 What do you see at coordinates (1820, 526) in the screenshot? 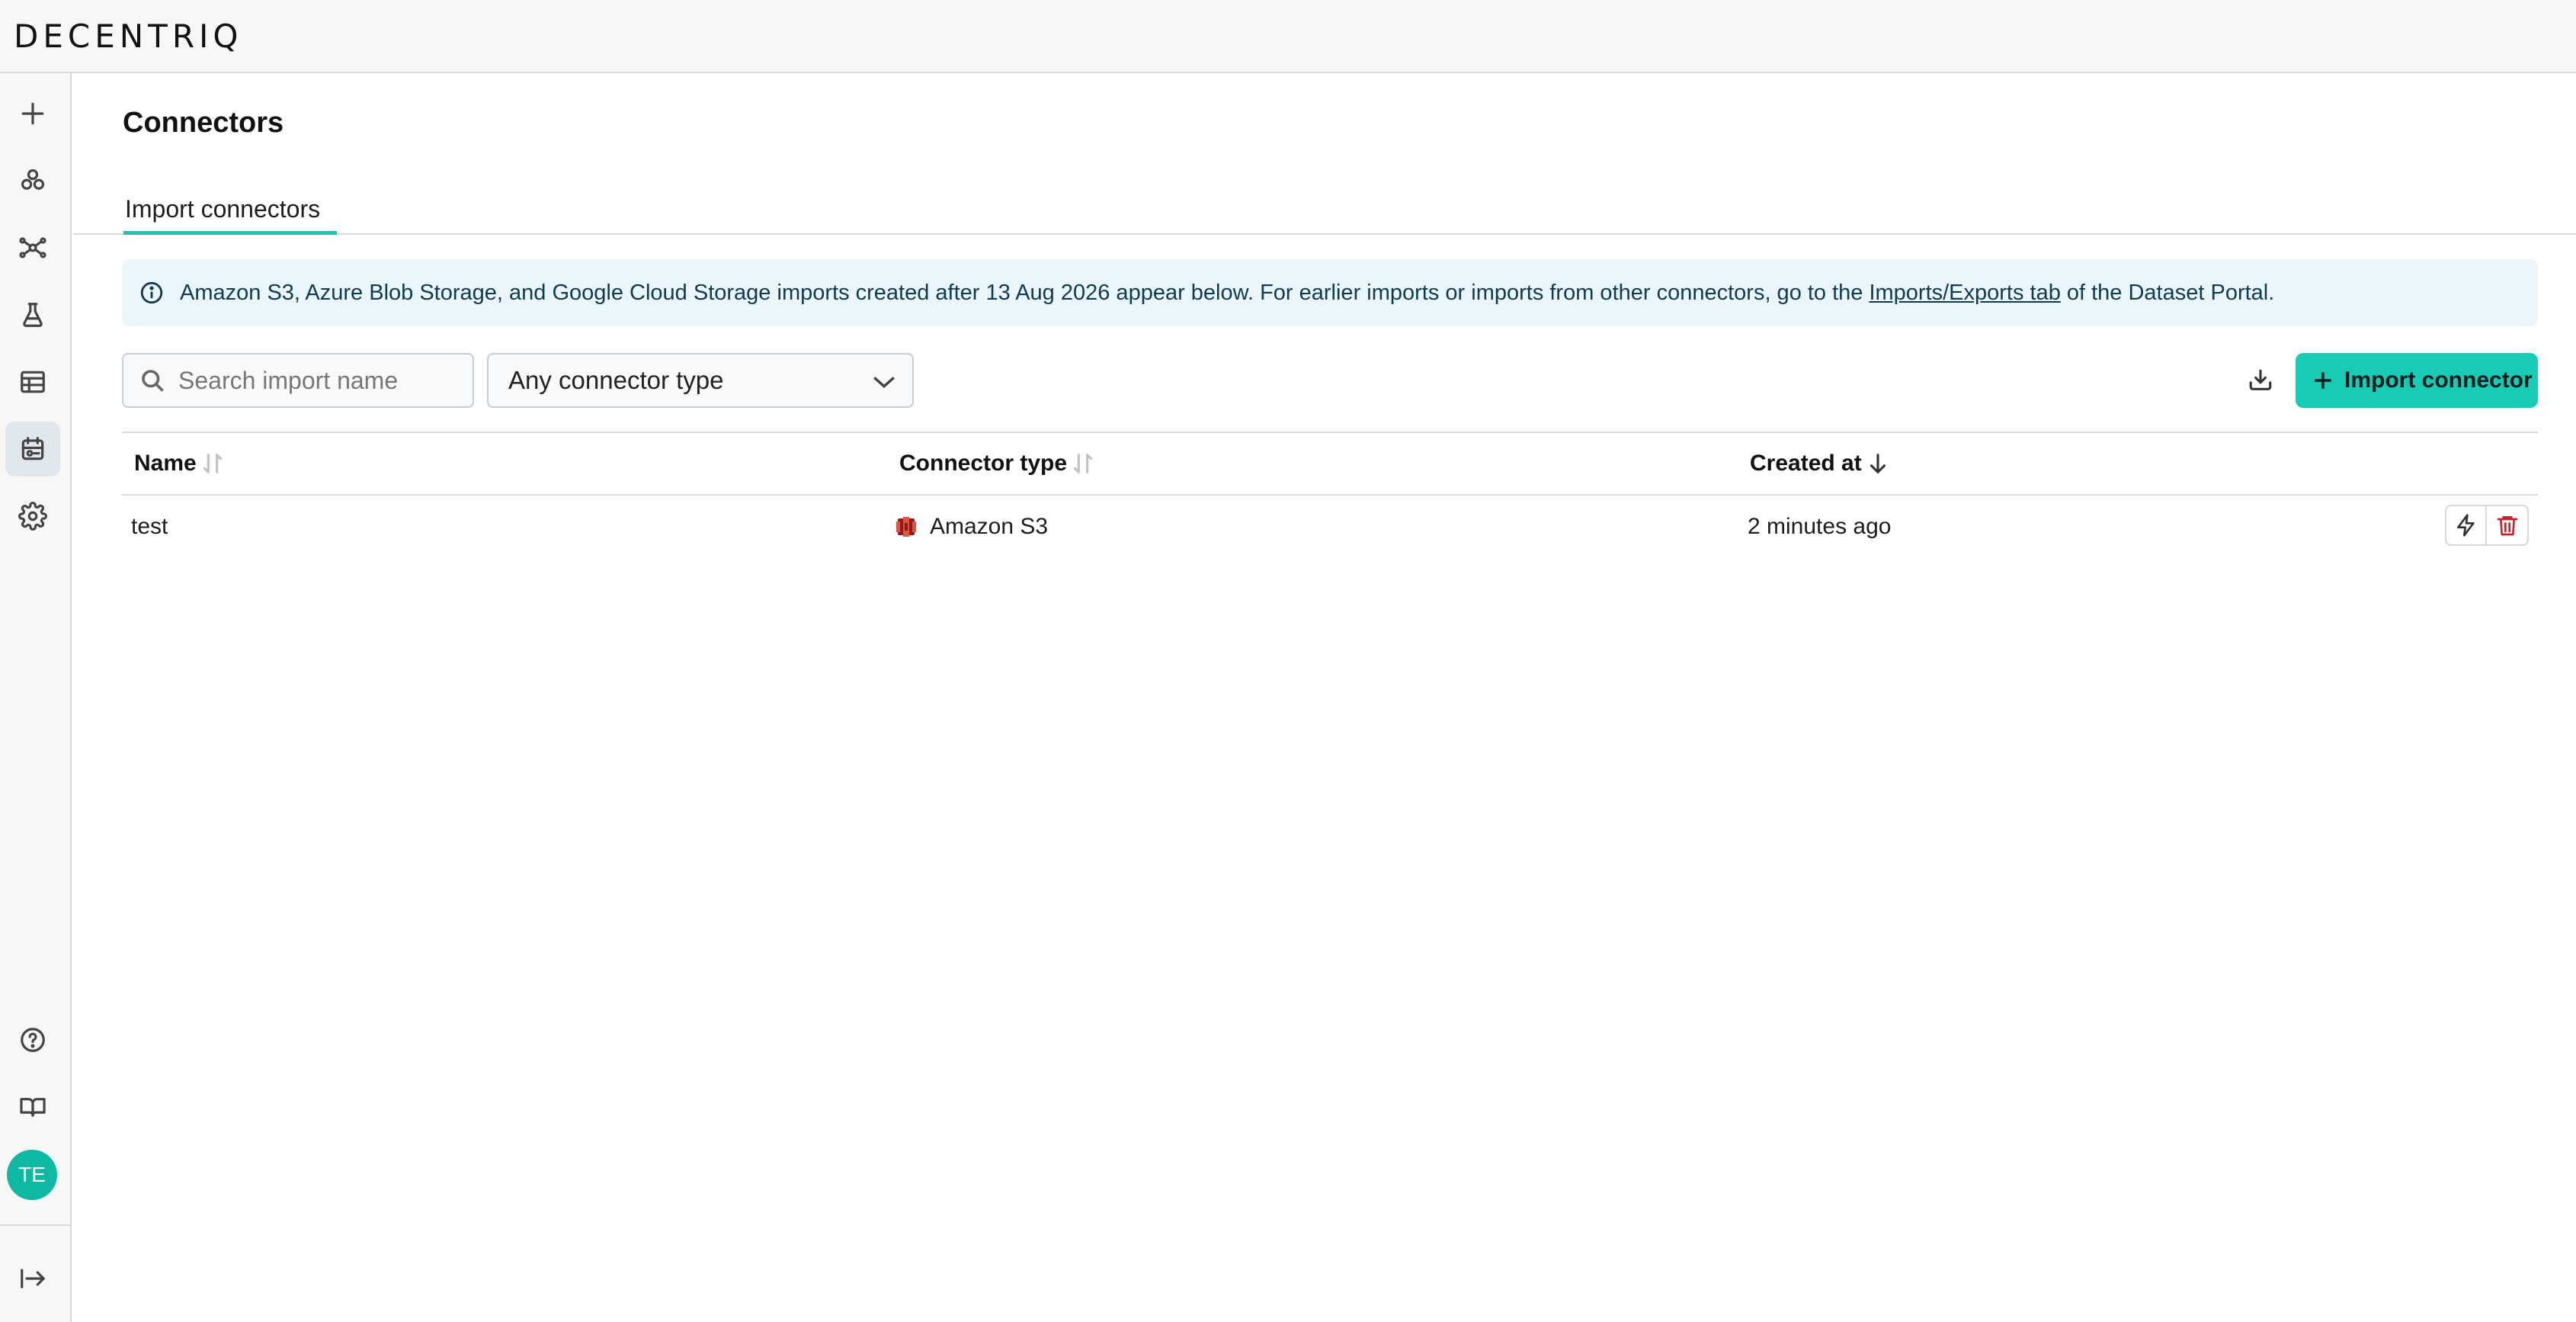
I see `row-created-at: 2 minutes ago` at bounding box center [1820, 526].